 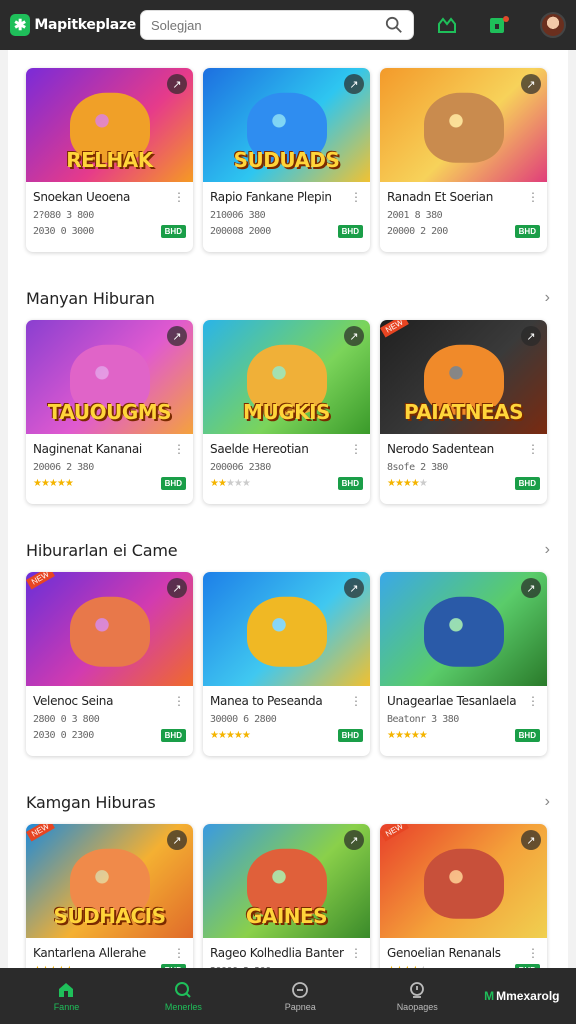 What do you see at coordinates (499, 25) in the screenshot?
I see `download-icon` at bounding box center [499, 25].